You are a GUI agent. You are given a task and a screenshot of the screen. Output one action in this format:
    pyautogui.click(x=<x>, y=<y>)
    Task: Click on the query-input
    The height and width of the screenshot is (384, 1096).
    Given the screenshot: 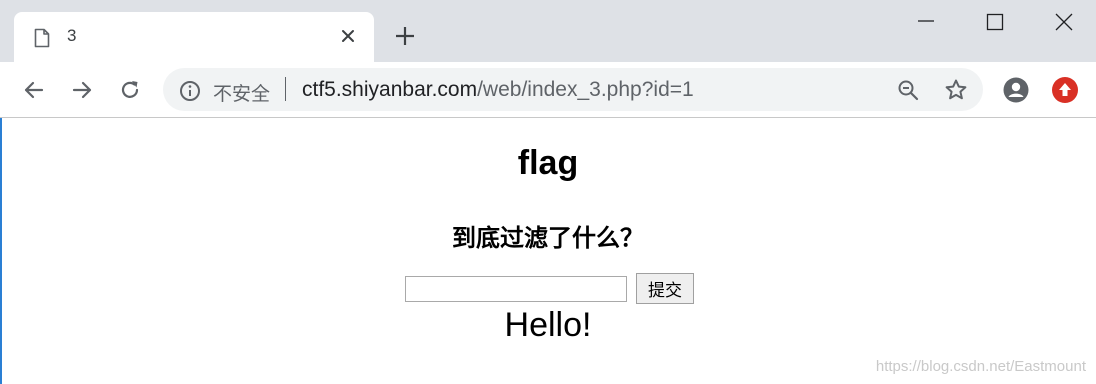 What is the action you would take?
    pyautogui.click(x=516, y=289)
    